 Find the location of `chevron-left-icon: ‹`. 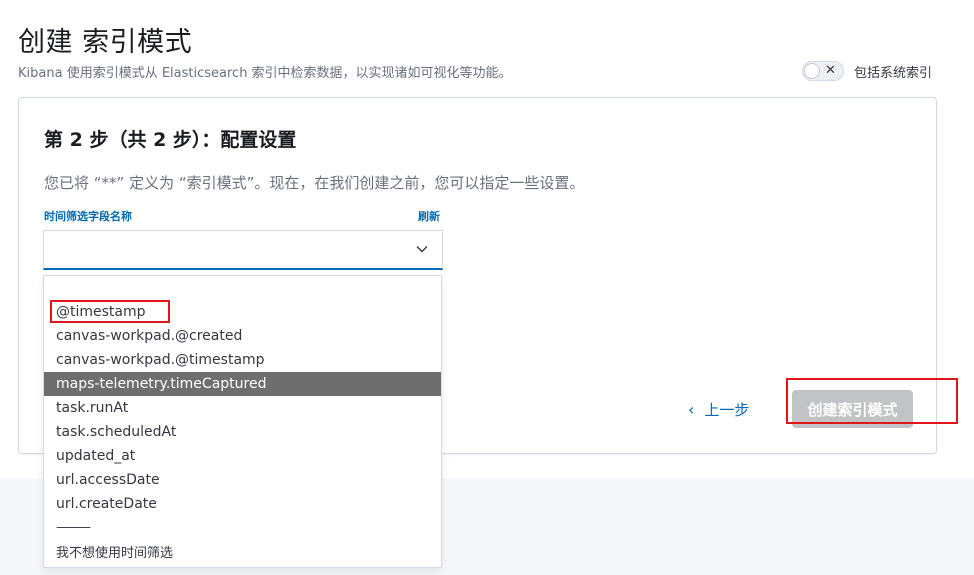

chevron-left-icon: ‹ is located at coordinates (691, 409).